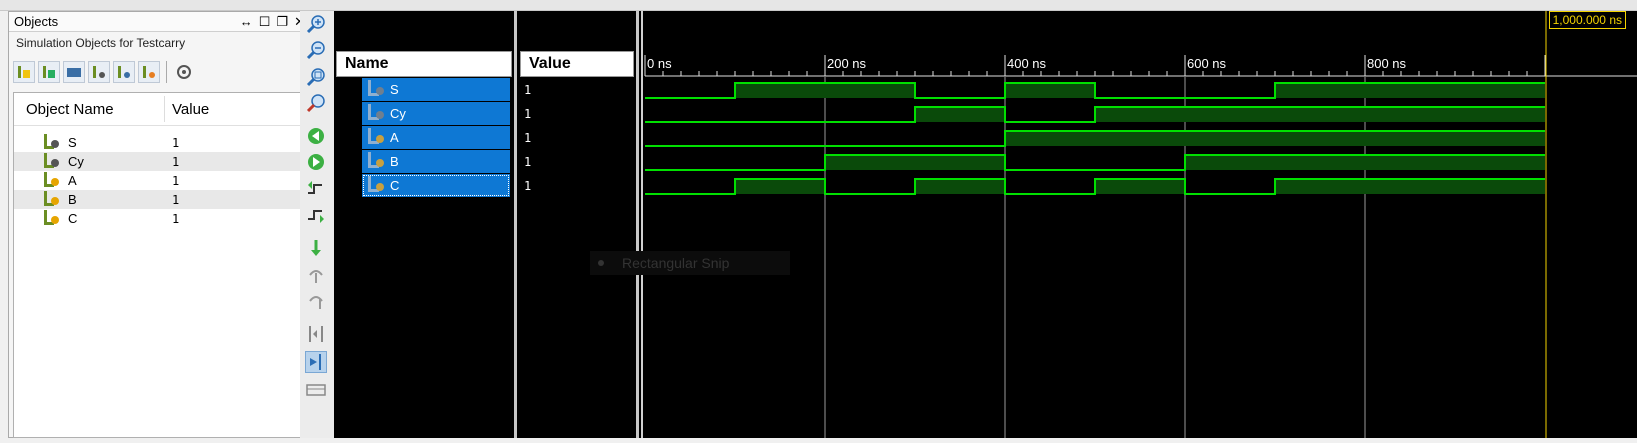 Image resolution: width=1637 pixels, height=443 pixels. What do you see at coordinates (316, 162) in the screenshot?
I see `go-to-end-icon` at bounding box center [316, 162].